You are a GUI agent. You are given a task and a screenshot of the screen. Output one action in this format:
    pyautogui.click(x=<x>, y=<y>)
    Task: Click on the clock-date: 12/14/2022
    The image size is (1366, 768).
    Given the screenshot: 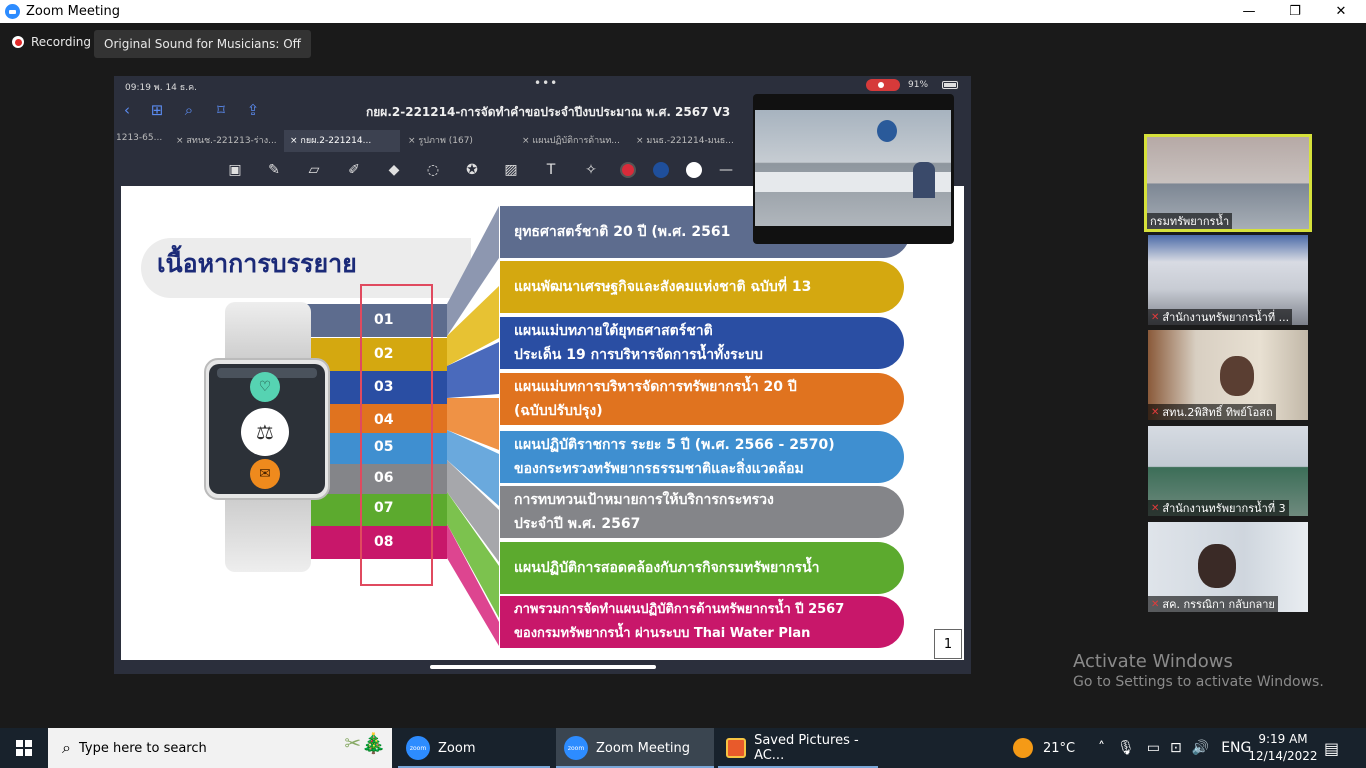 What is the action you would take?
    pyautogui.click(x=1283, y=756)
    